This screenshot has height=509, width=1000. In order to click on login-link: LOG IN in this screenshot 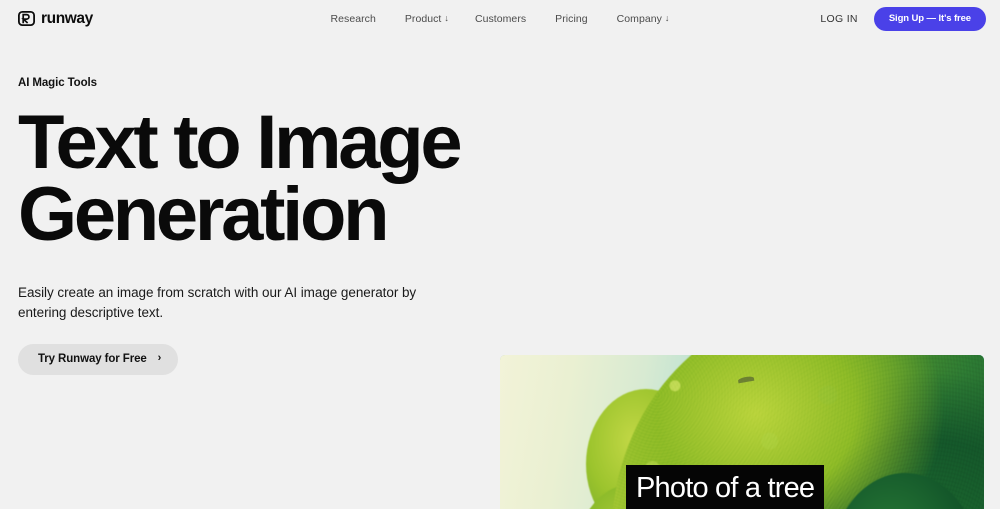, I will do `click(838, 19)`.